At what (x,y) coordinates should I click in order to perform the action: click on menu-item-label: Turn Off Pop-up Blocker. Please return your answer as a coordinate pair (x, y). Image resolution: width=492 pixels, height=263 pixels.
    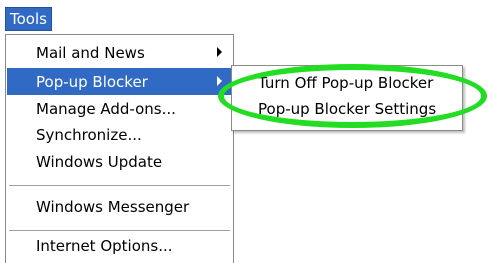
    Looking at the image, I should click on (346, 82).